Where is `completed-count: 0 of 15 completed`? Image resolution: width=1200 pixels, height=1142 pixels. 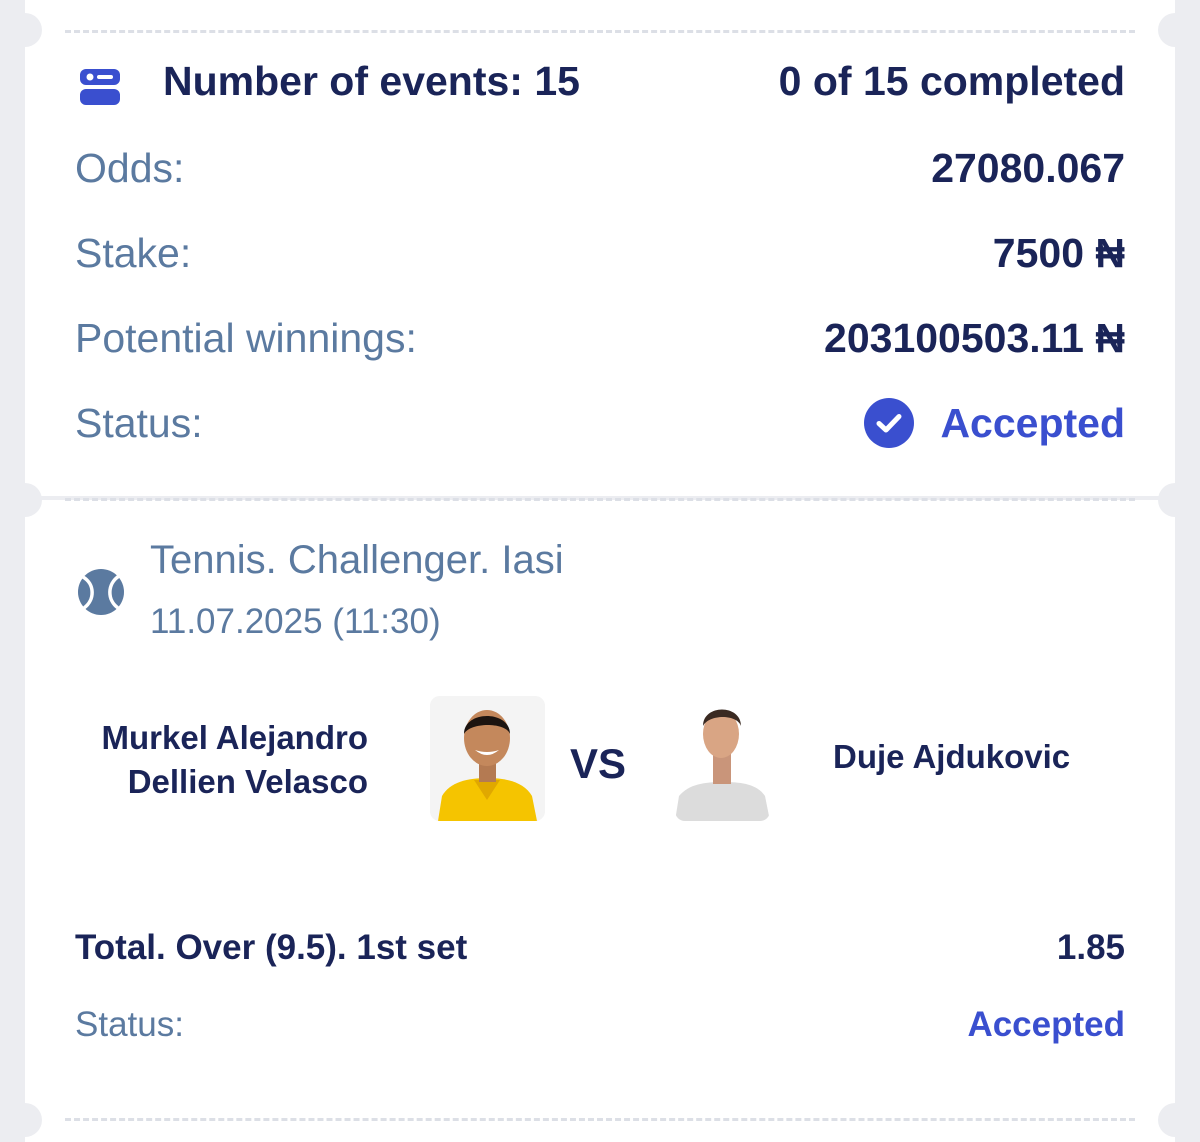
completed-count: 0 of 15 completed is located at coordinates (951, 81).